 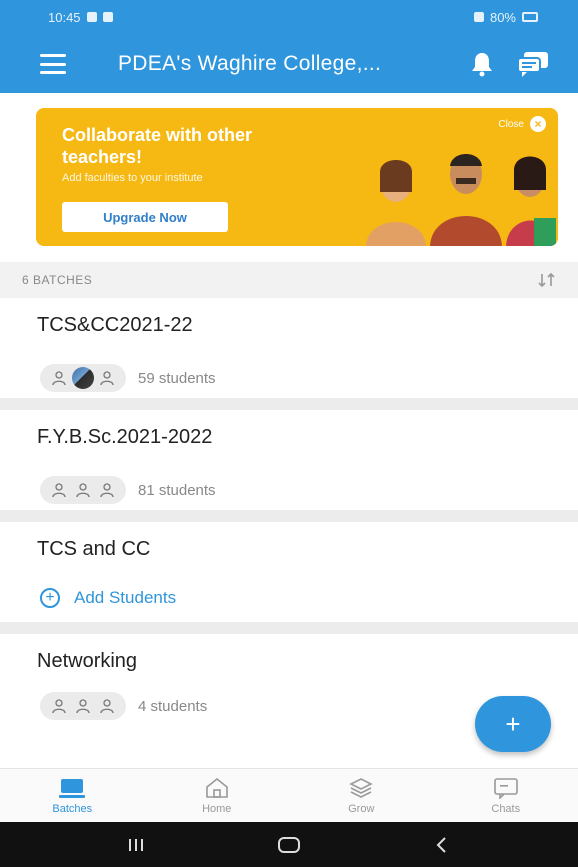 I want to click on student-photo-avatar, so click(x=83, y=378).